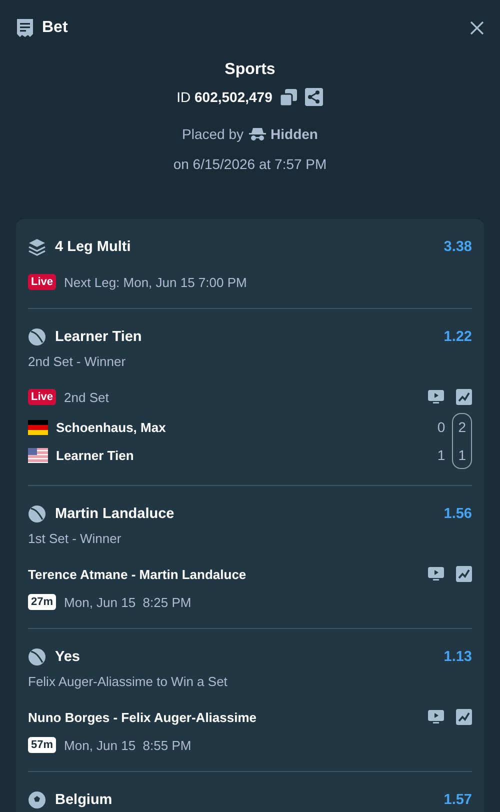  I want to click on multi-title: 4 Leg Multi, so click(93, 247).